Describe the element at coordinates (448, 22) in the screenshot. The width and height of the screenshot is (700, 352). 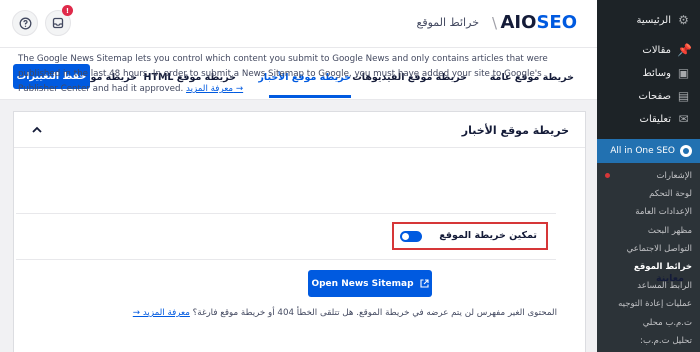
I see `breadcrumb: خرائط الموقع` at that location.